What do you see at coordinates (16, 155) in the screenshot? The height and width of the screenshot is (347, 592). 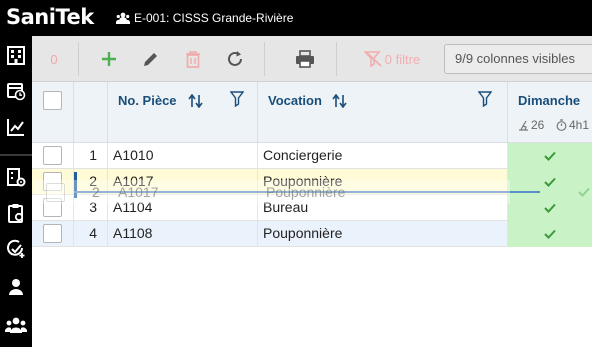 I see `sidebar-divider` at bounding box center [16, 155].